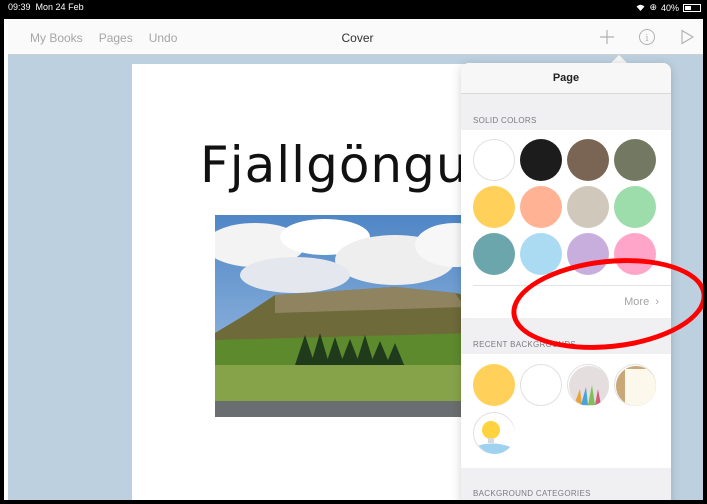  Describe the element at coordinates (19, 7) in the screenshot. I see `time-label: 09:39` at that location.